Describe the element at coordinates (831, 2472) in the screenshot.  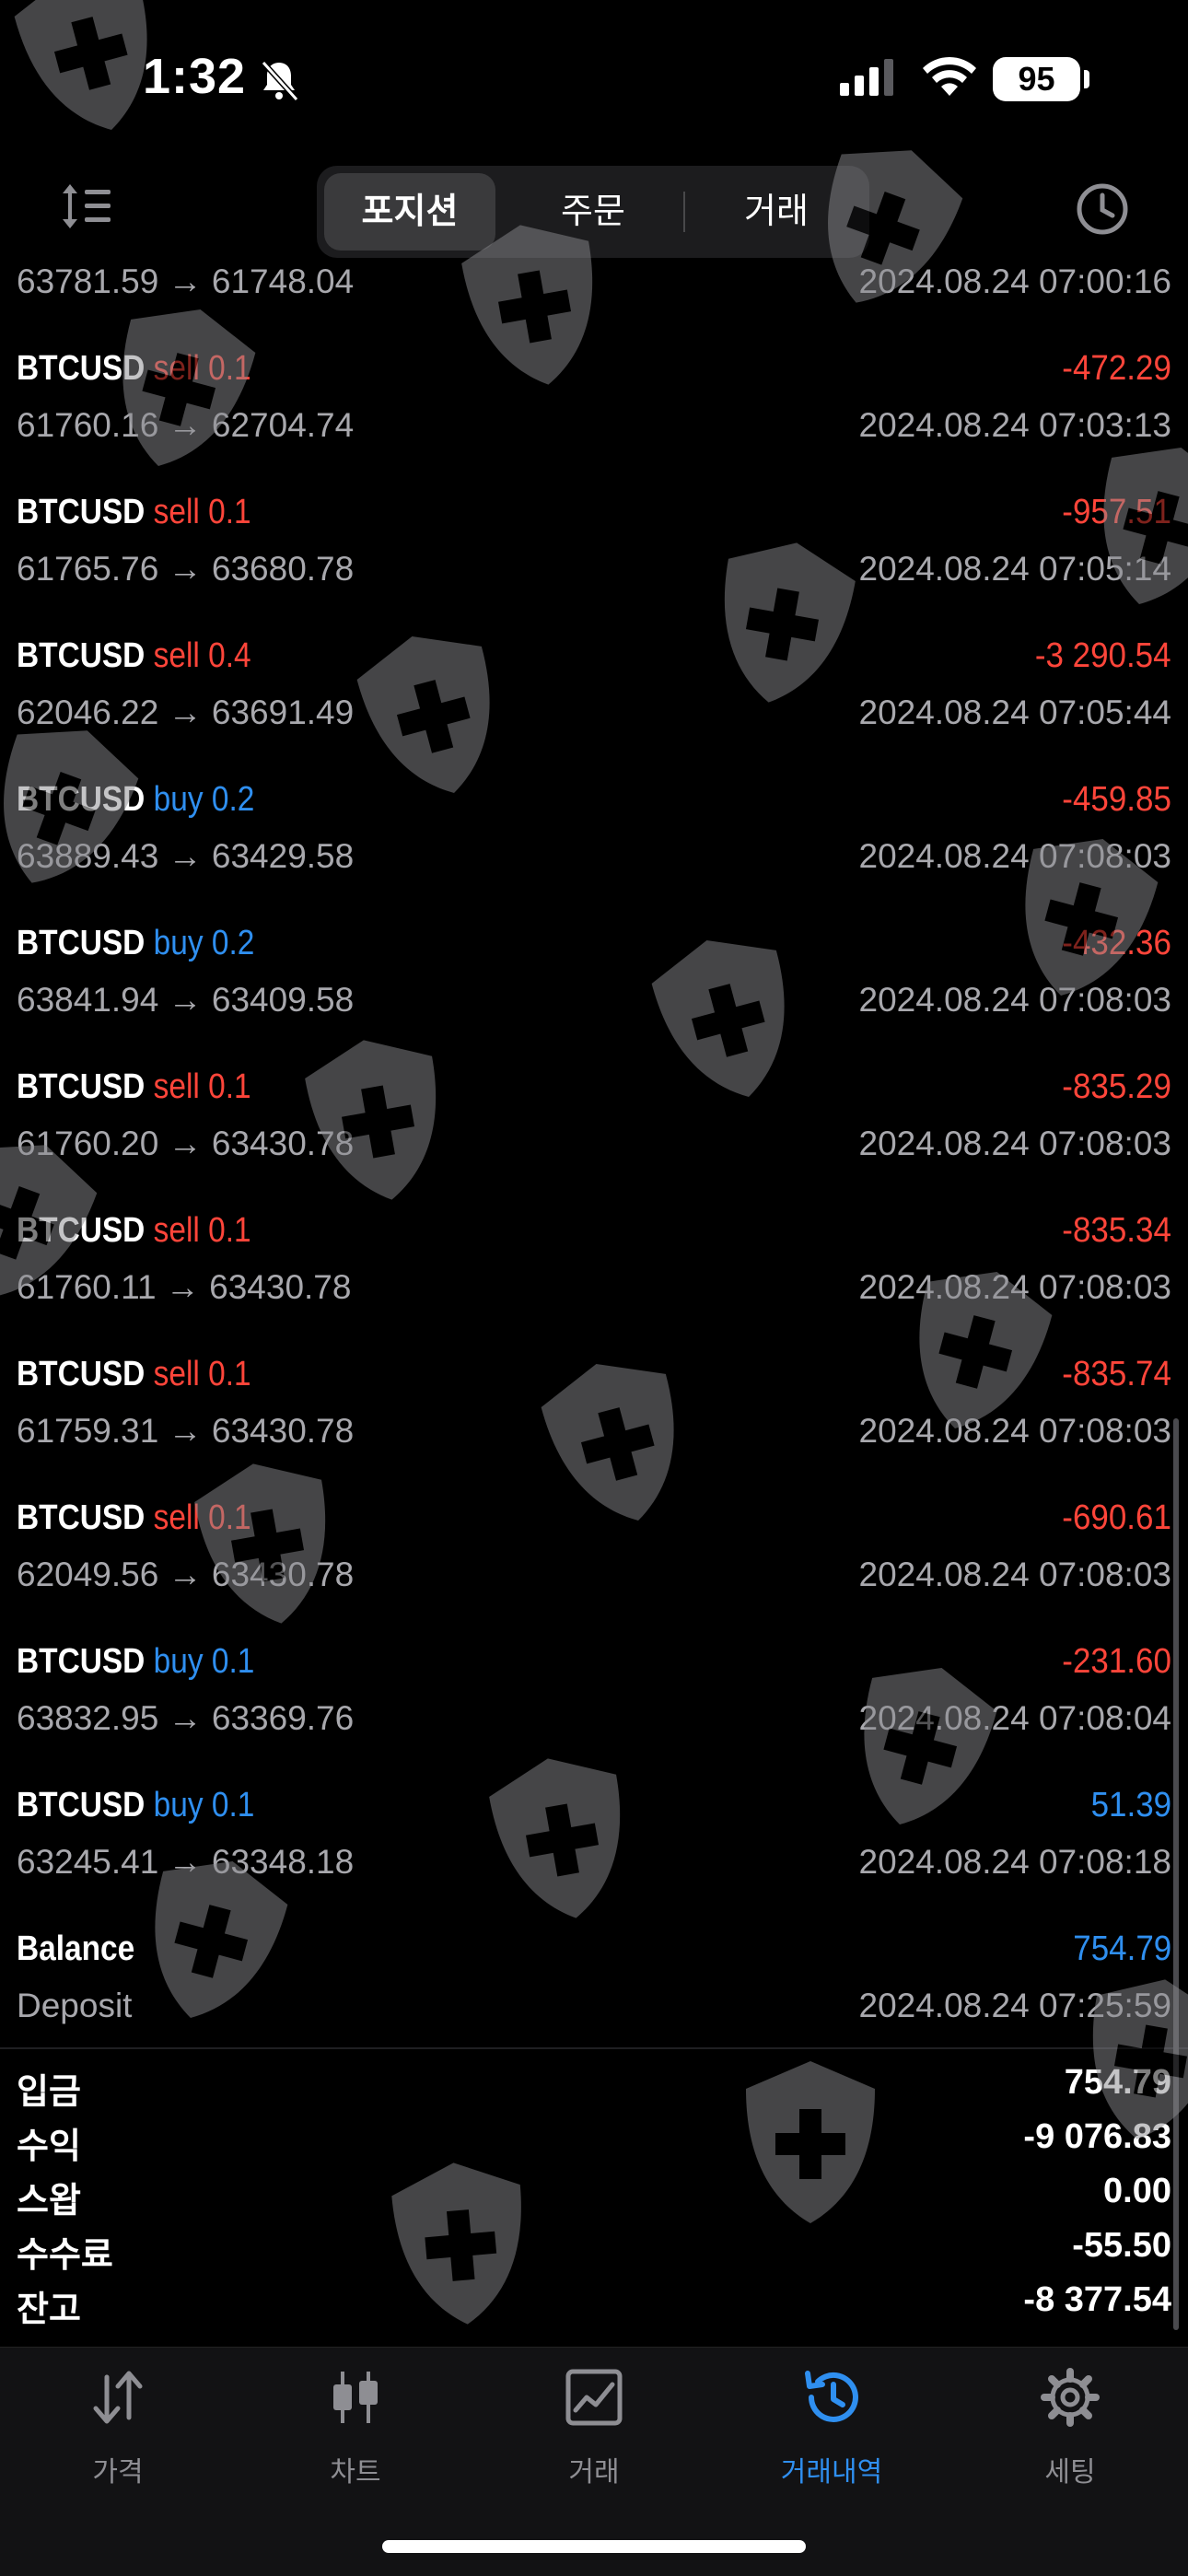
I see `tab-label: 거래내역` at that location.